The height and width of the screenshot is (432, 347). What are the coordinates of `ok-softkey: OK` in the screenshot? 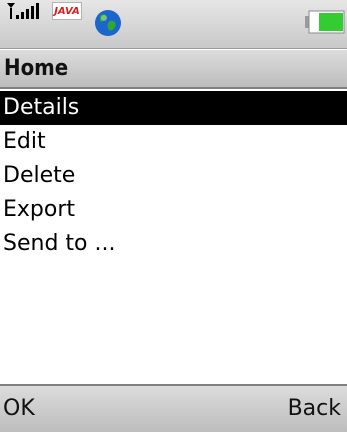 It's located at (19, 408).